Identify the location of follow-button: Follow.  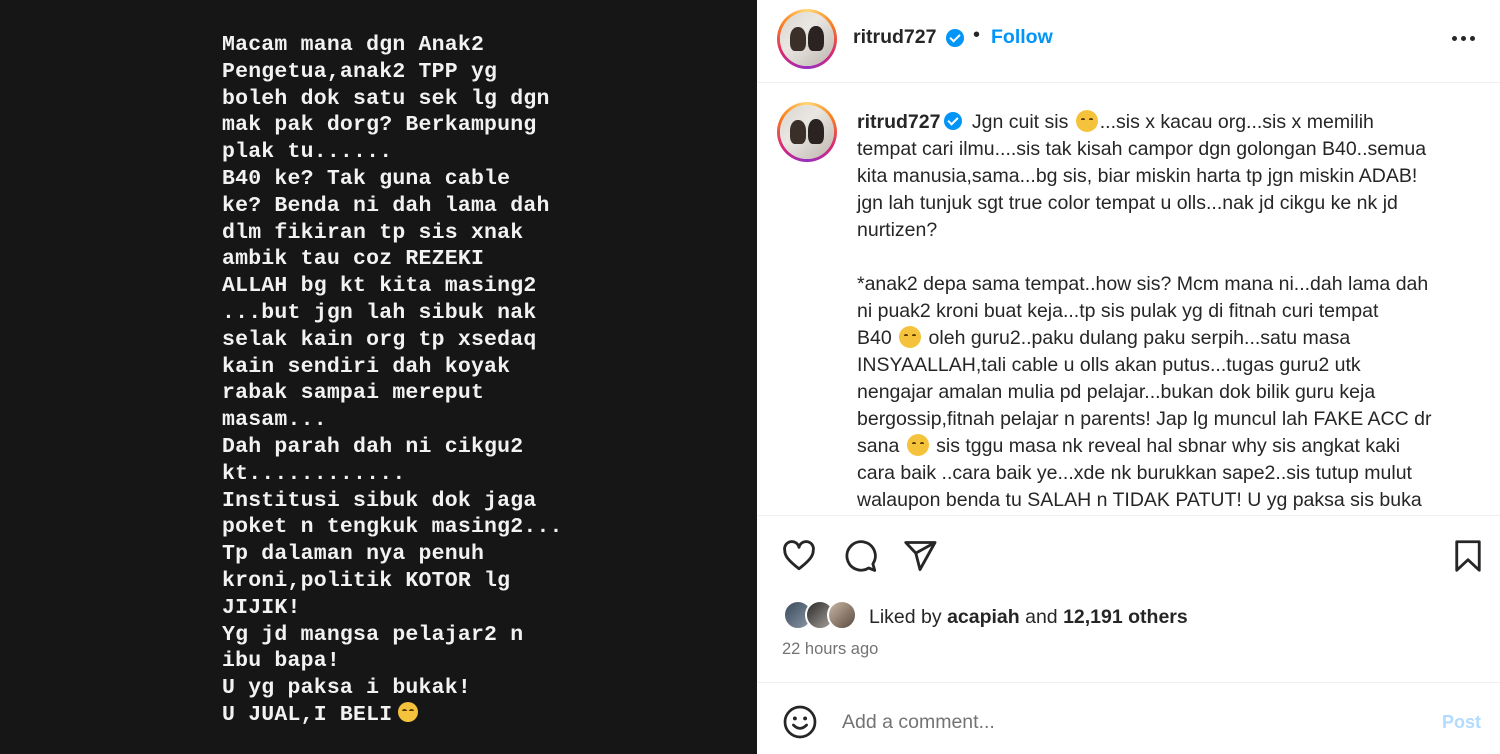
(1022, 37).